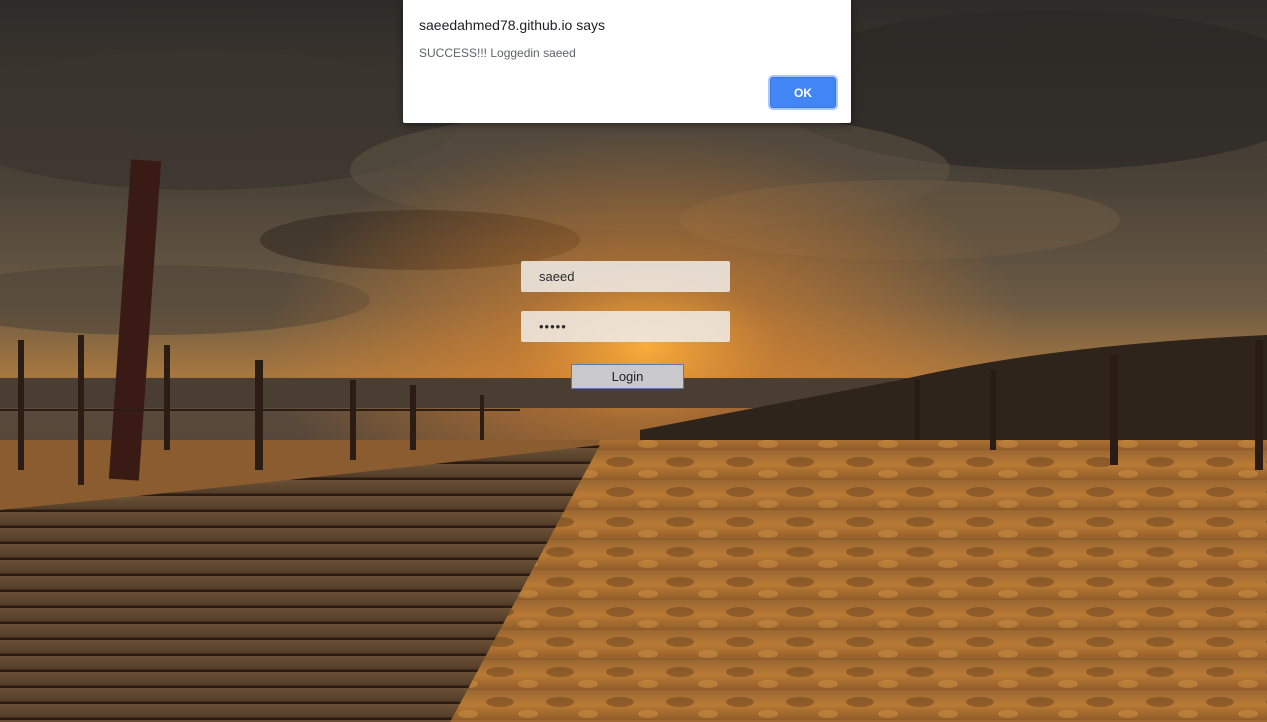  I want to click on alert-message: SUCCESS!!! Loggedin saeed, so click(497, 53).